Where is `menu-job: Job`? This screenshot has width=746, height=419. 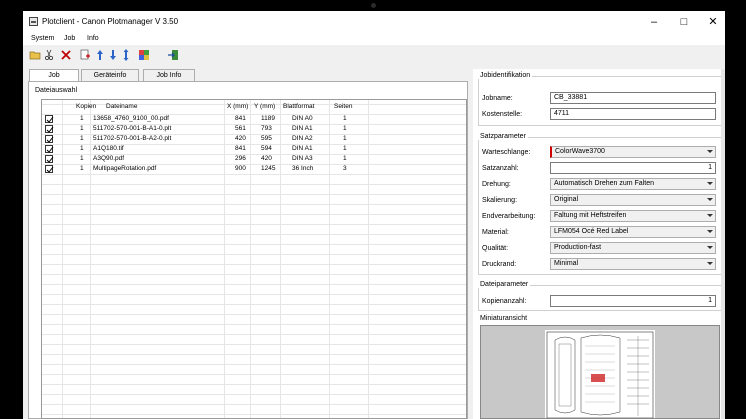
menu-job: Job is located at coordinates (69, 38).